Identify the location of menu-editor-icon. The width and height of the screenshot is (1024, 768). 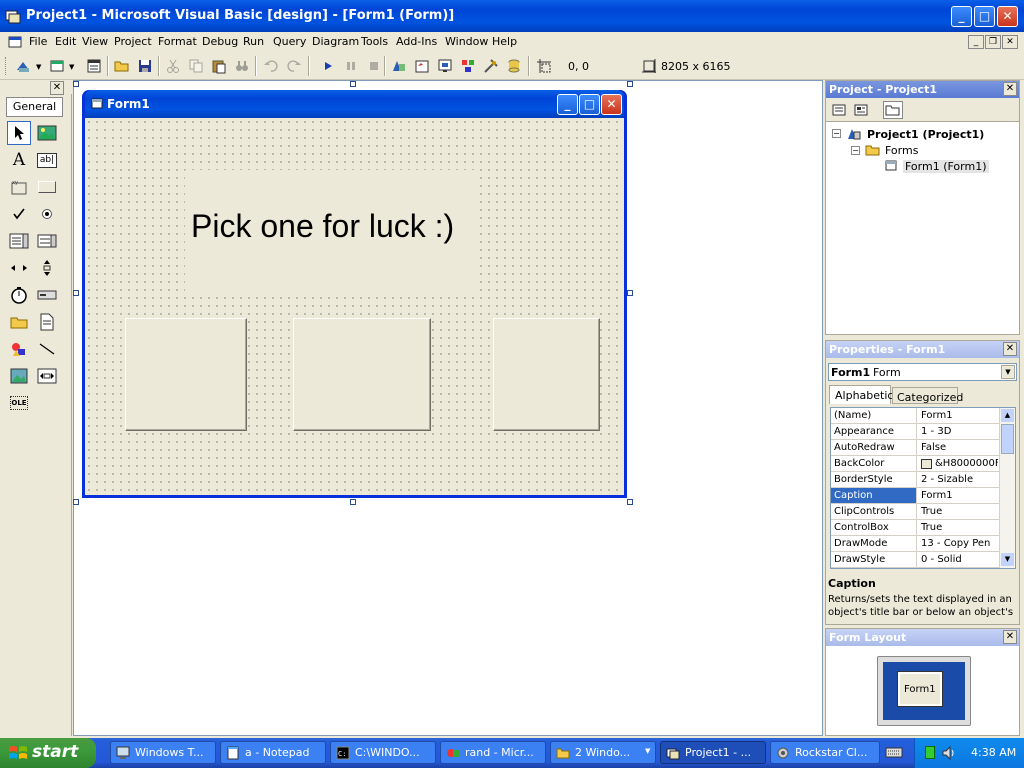
(94, 66).